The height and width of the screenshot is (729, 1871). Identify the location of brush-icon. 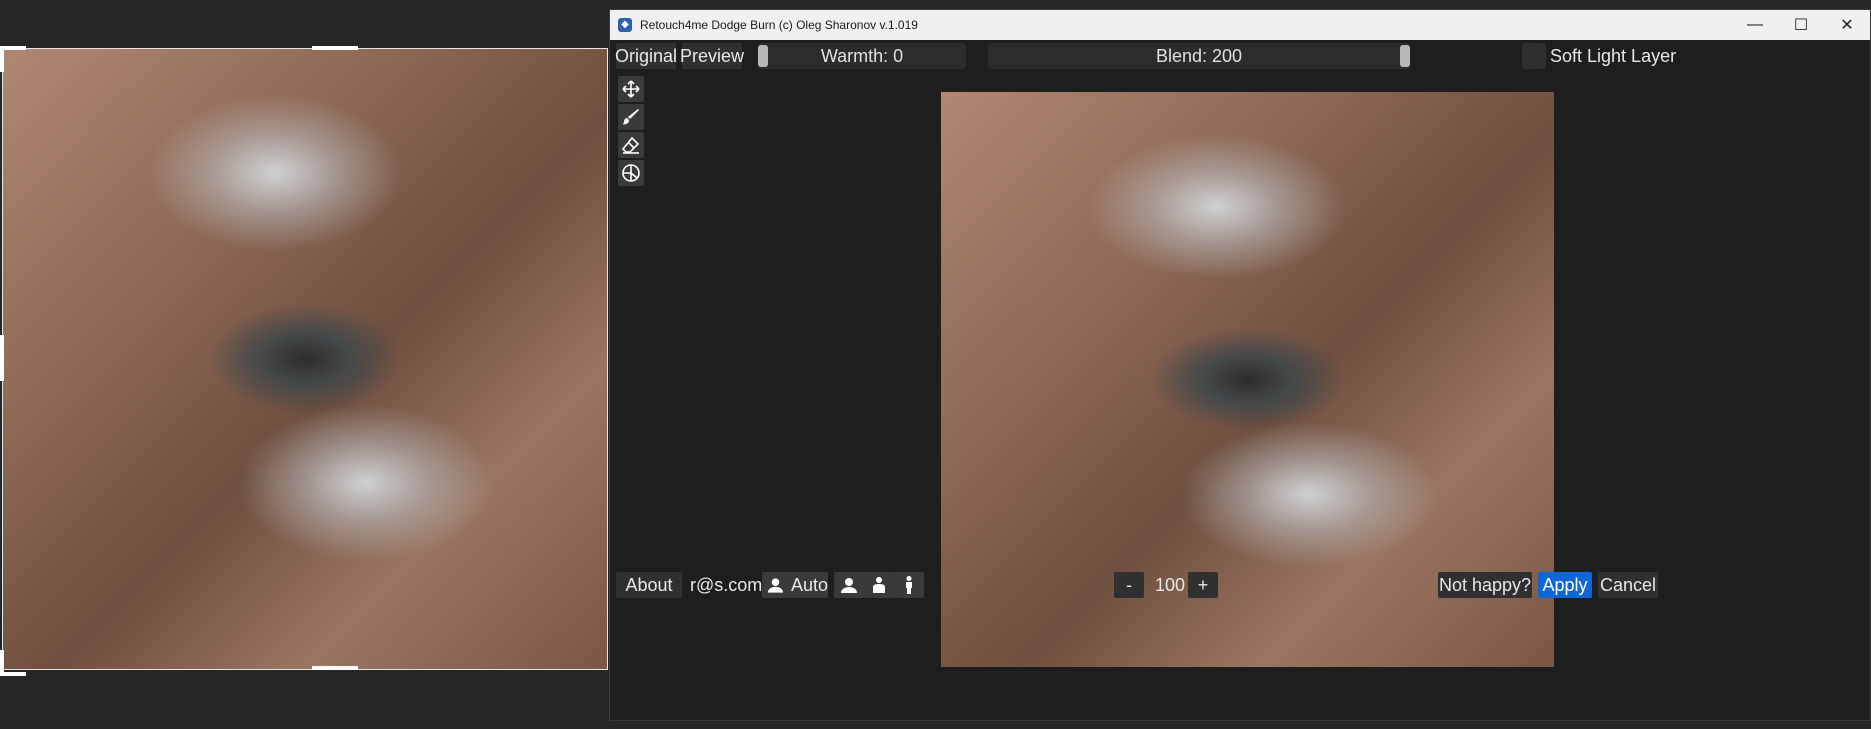
(630, 117).